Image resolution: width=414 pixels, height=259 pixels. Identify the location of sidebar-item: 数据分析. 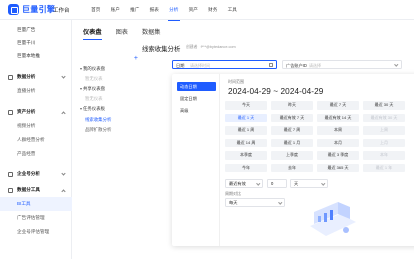
(36, 77).